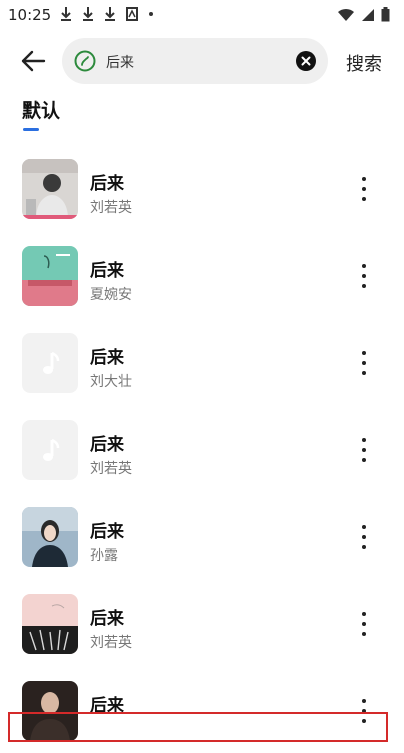  What do you see at coordinates (368, 14) in the screenshot?
I see `signal-icon` at bounding box center [368, 14].